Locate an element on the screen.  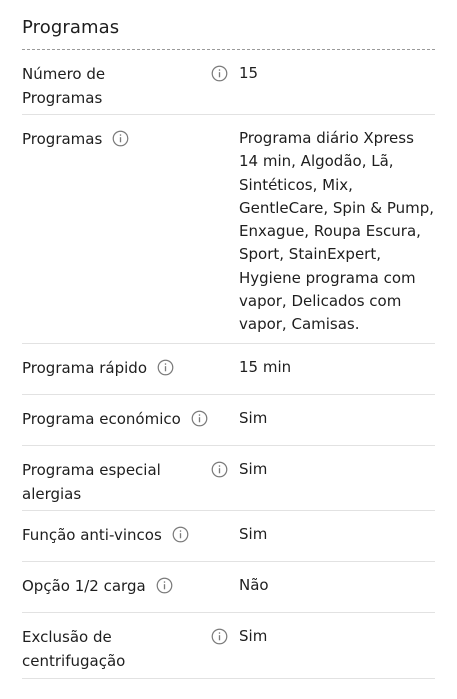
spec-row-number-of-programs: Número de Programas 15 is located at coordinates (228, 82).